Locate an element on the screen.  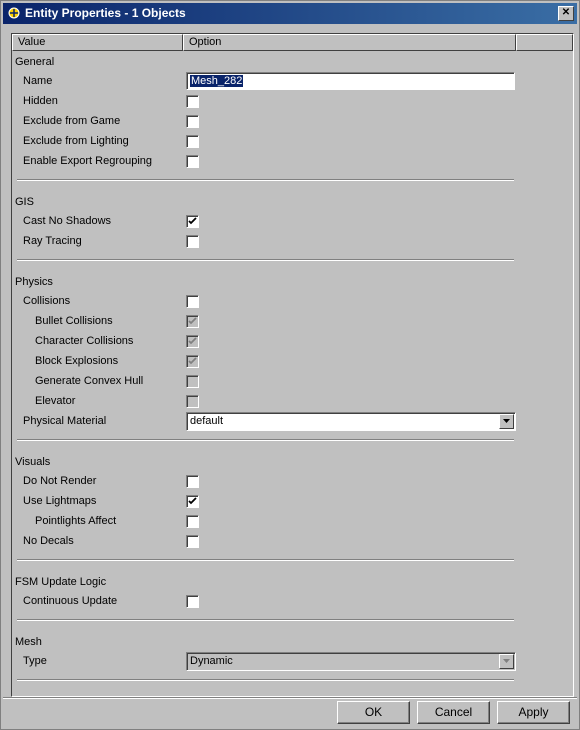
physical-material-select: default is located at coordinates (351, 421).